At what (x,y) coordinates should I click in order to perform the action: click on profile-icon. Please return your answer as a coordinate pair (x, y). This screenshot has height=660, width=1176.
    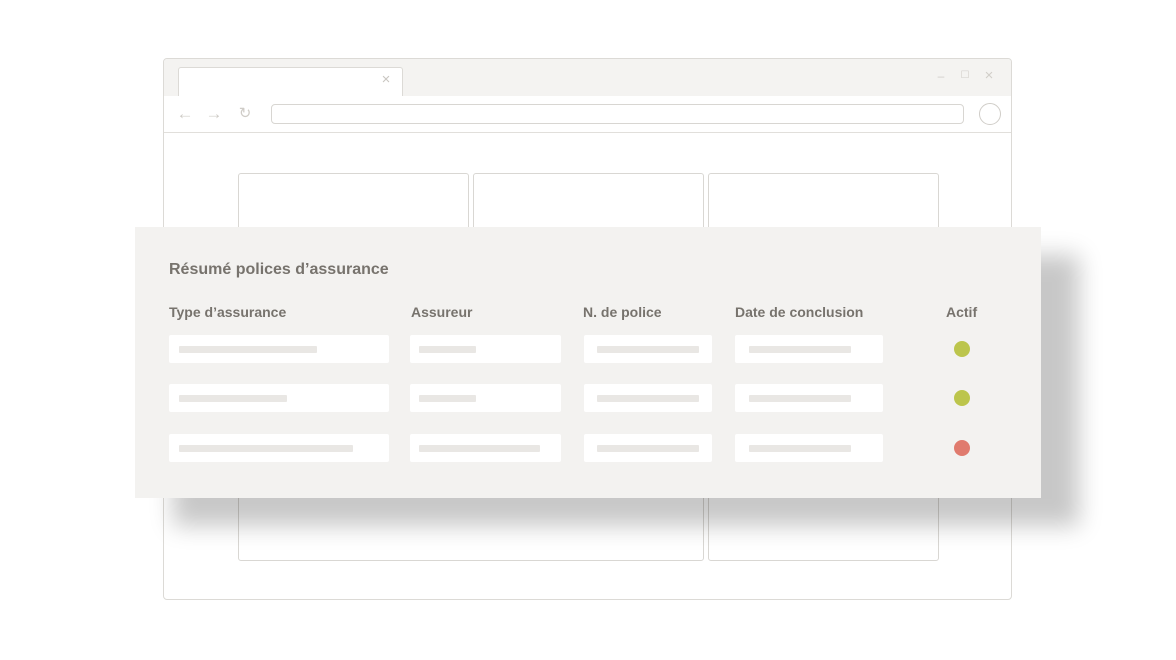
    Looking at the image, I should click on (990, 114).